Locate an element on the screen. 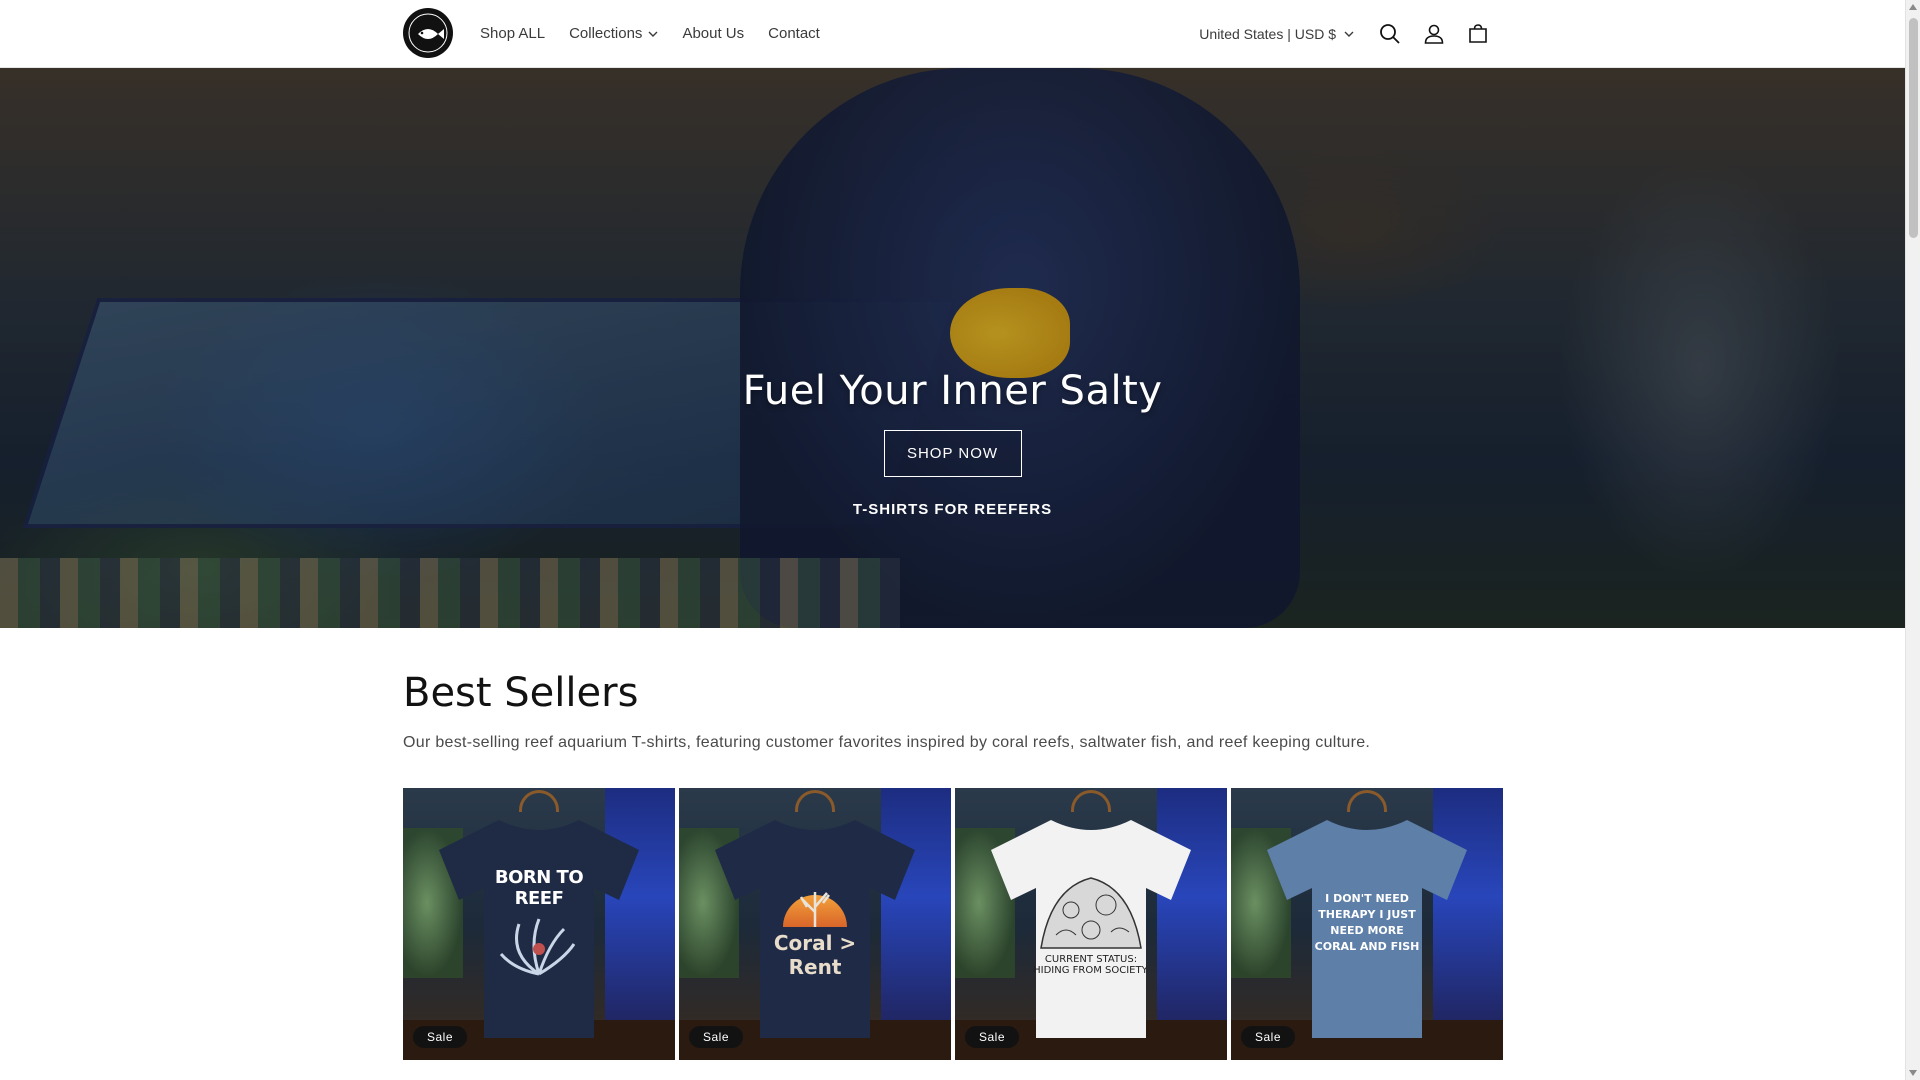 The image size is (1920, 1080). cart-icon is located at coordinates (1478, 34).